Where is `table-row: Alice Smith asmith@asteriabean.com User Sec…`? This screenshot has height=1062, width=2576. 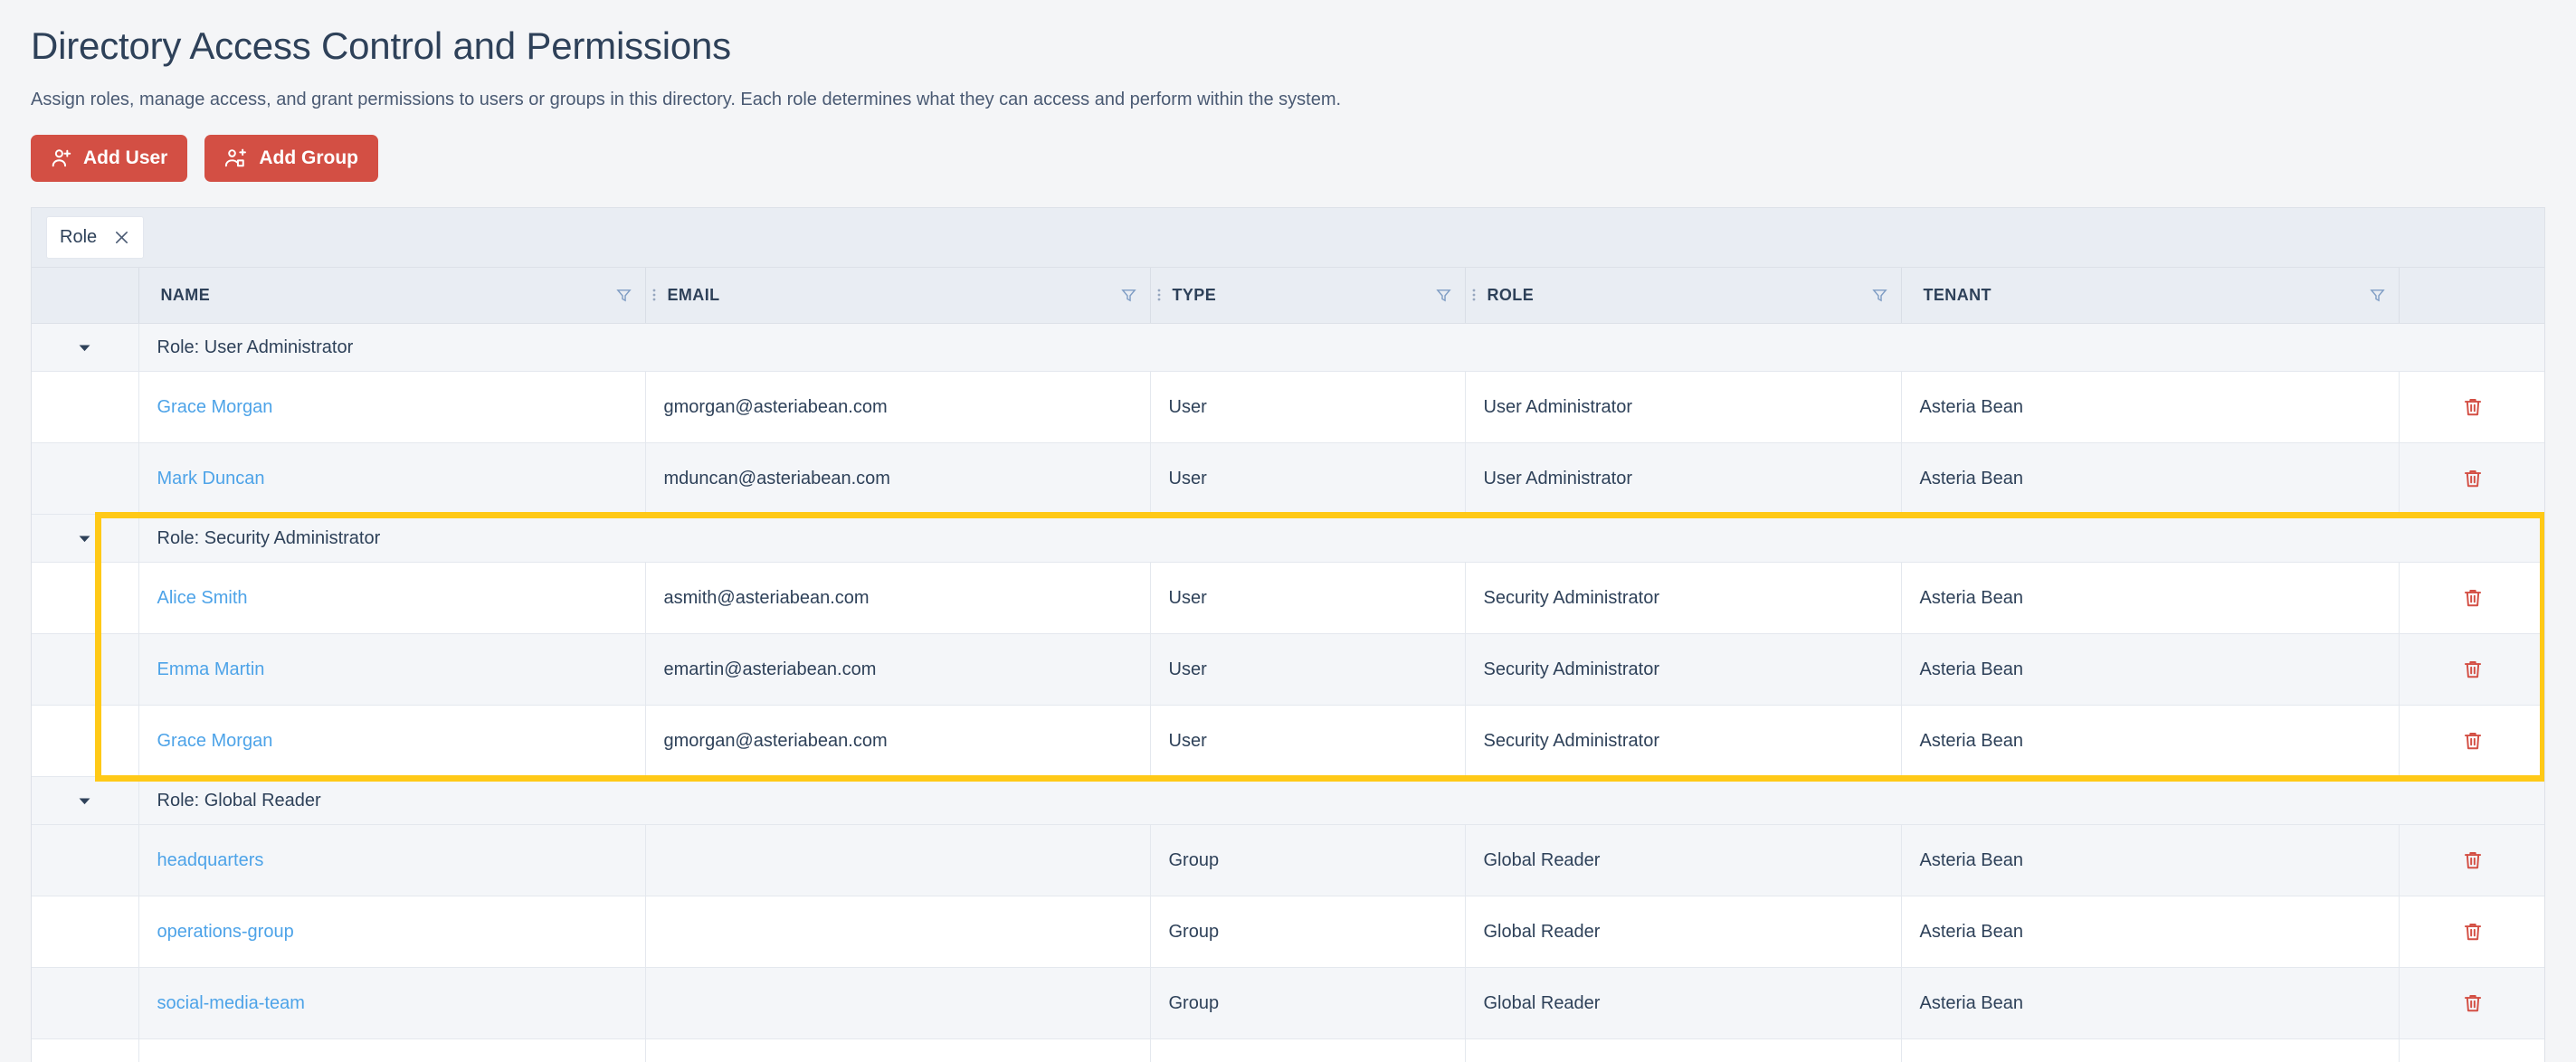 table-row: Alice Smith asmith@asteriabean.com User Sec… is located at coordinates (1288, 598).